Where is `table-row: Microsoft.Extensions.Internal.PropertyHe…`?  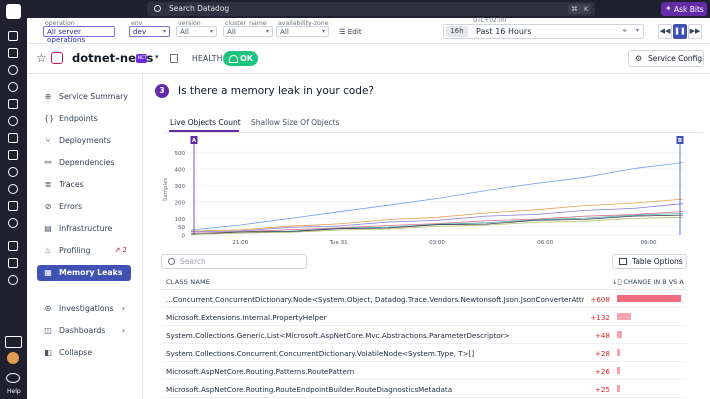 table-row: Microsoft.Extensions.Internal.PropertyHe… is located at coordinates (424, 317).